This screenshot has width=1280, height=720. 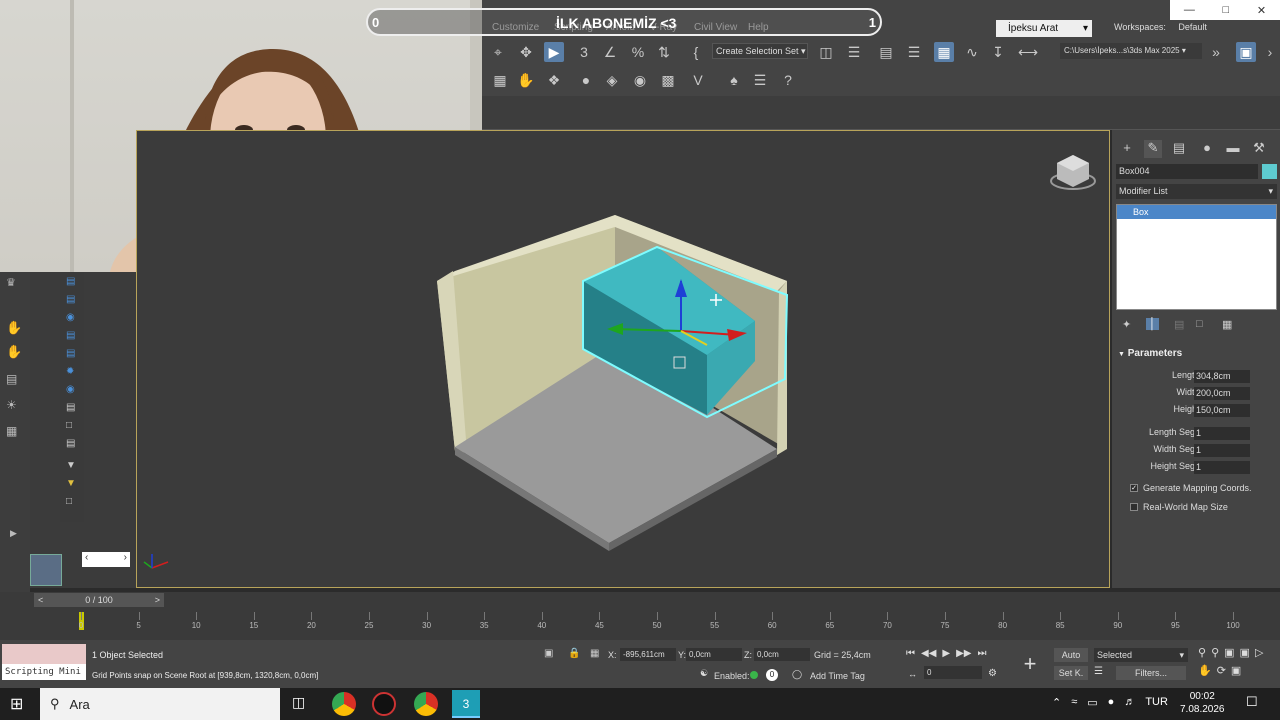 What do you see at coordinates (554, 80) in the screenshot?
I see `render-setup-icon: ❖` at bounding box center [554, 80].